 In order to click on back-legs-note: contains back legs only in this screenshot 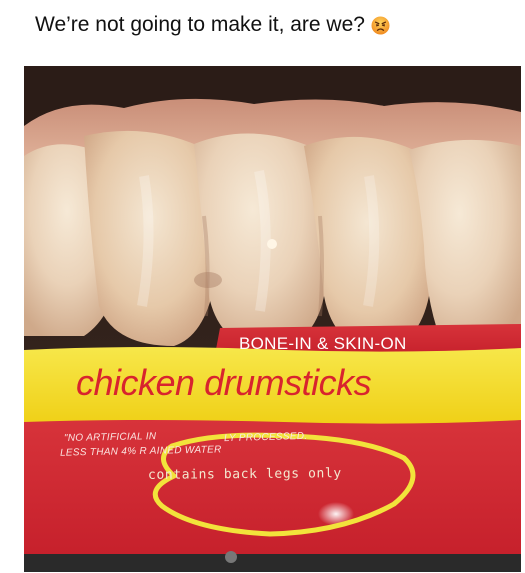, I will do `click(244, 474)`.